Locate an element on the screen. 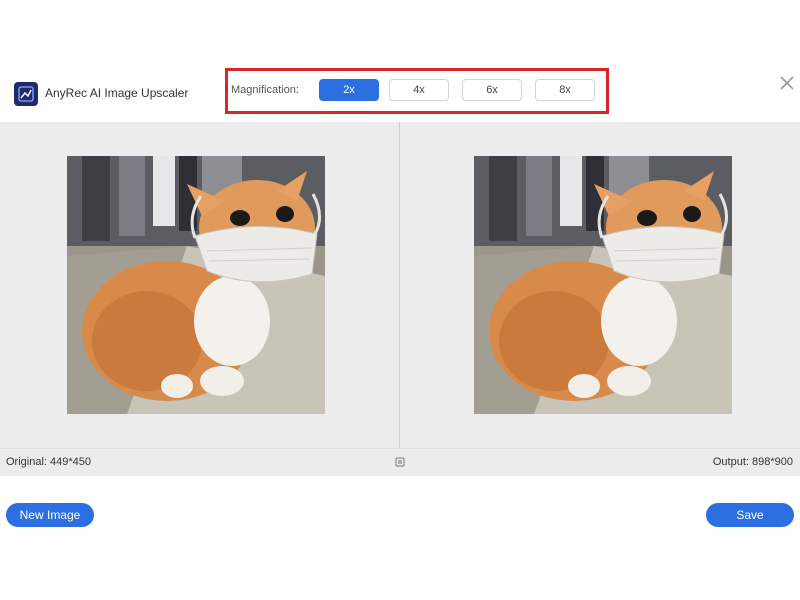 This screenshot has height=600, width=800. magnification-8x-button: 8x is located at coordinates (565, 90).